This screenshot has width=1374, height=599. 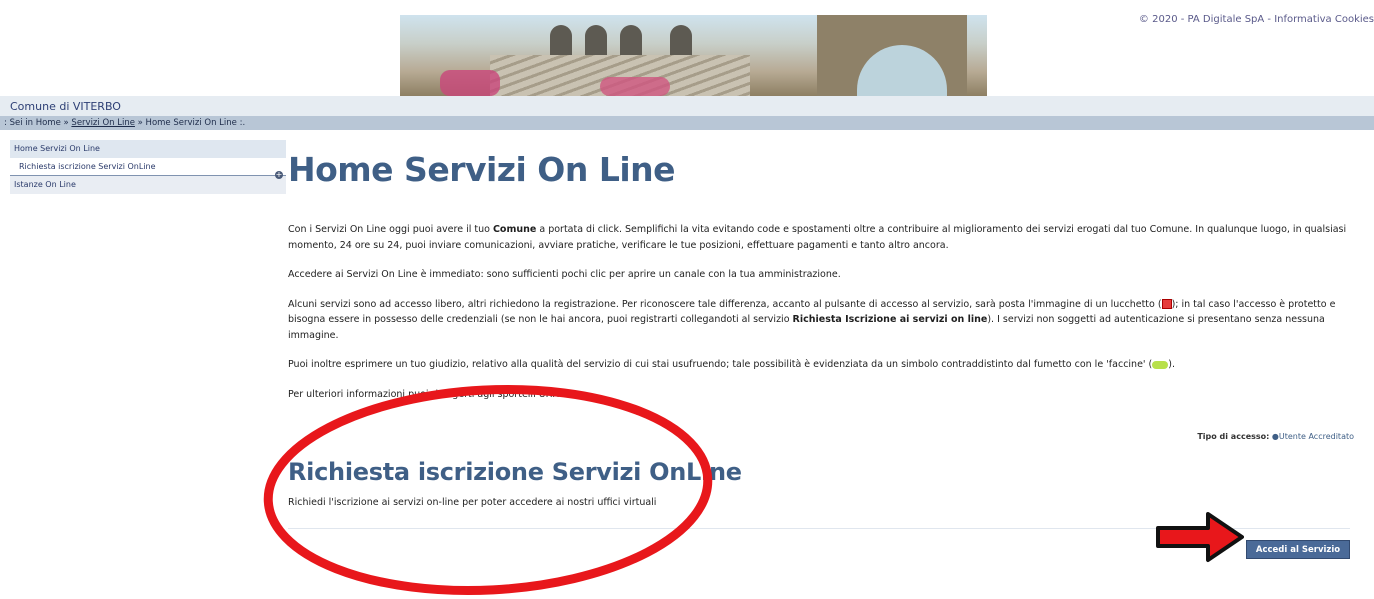 I want to click on access-service-button: Accedi al Servizio, so click(x=1298, y=549).